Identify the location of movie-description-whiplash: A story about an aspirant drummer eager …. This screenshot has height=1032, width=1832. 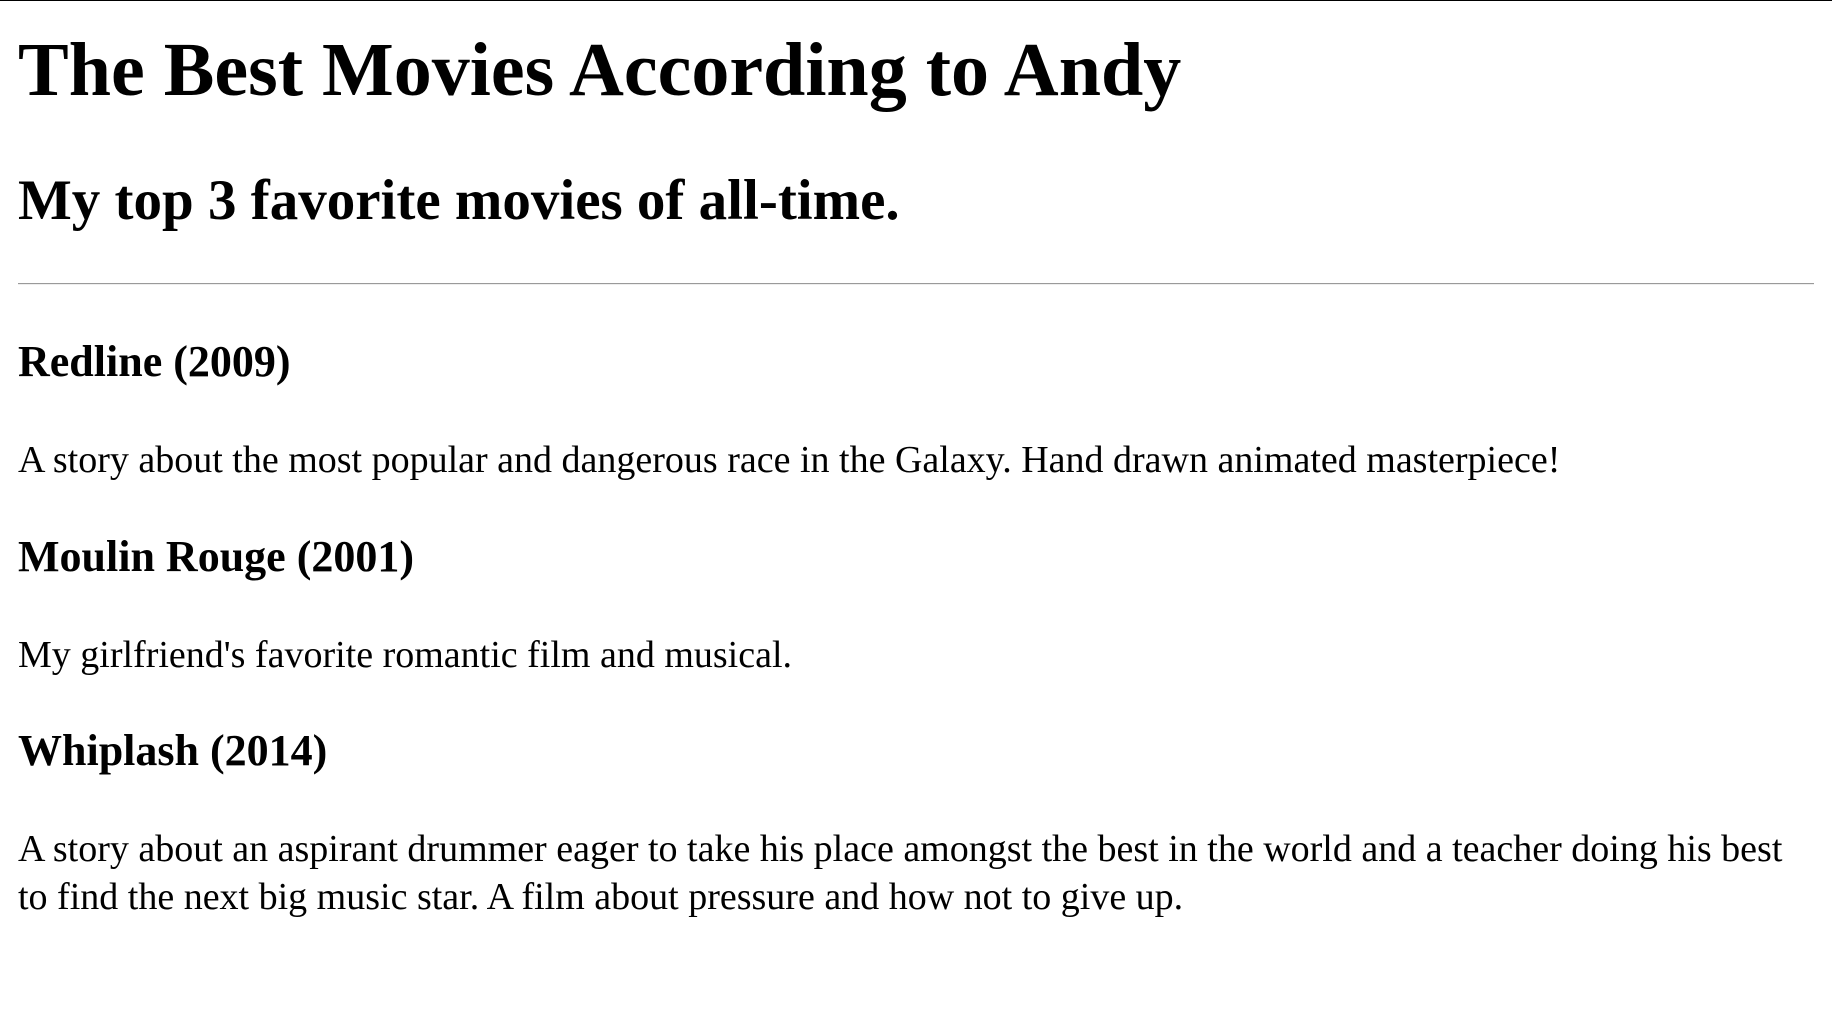
(900, 873).